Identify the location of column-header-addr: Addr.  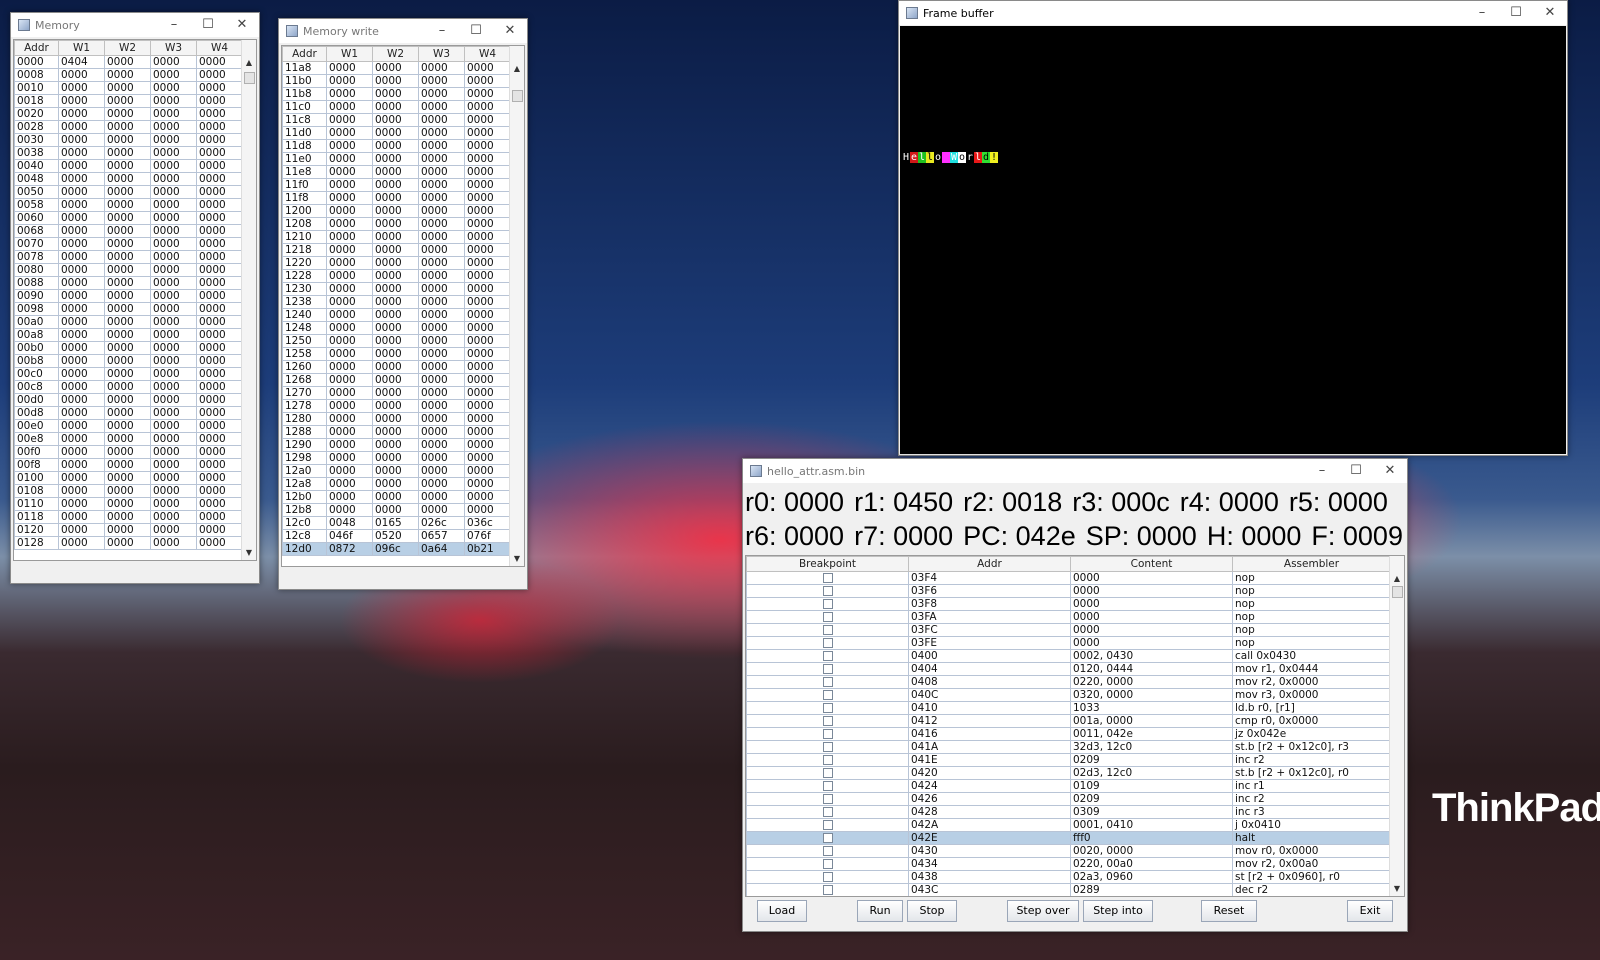
(36, 48).